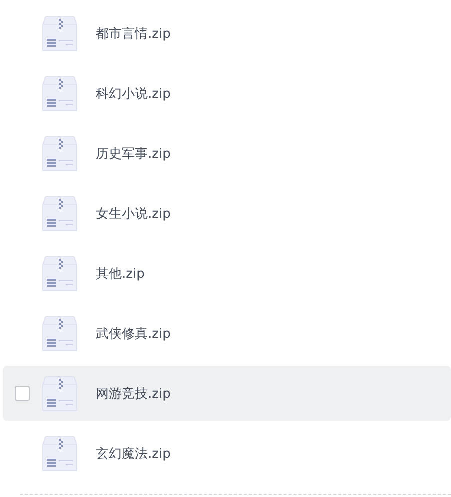 The width and height of the screenshot is (451, 497). Describe the element at coordinates (133, 33) in the screenshot. I see `file-name: 都市言情.zip` at that location.